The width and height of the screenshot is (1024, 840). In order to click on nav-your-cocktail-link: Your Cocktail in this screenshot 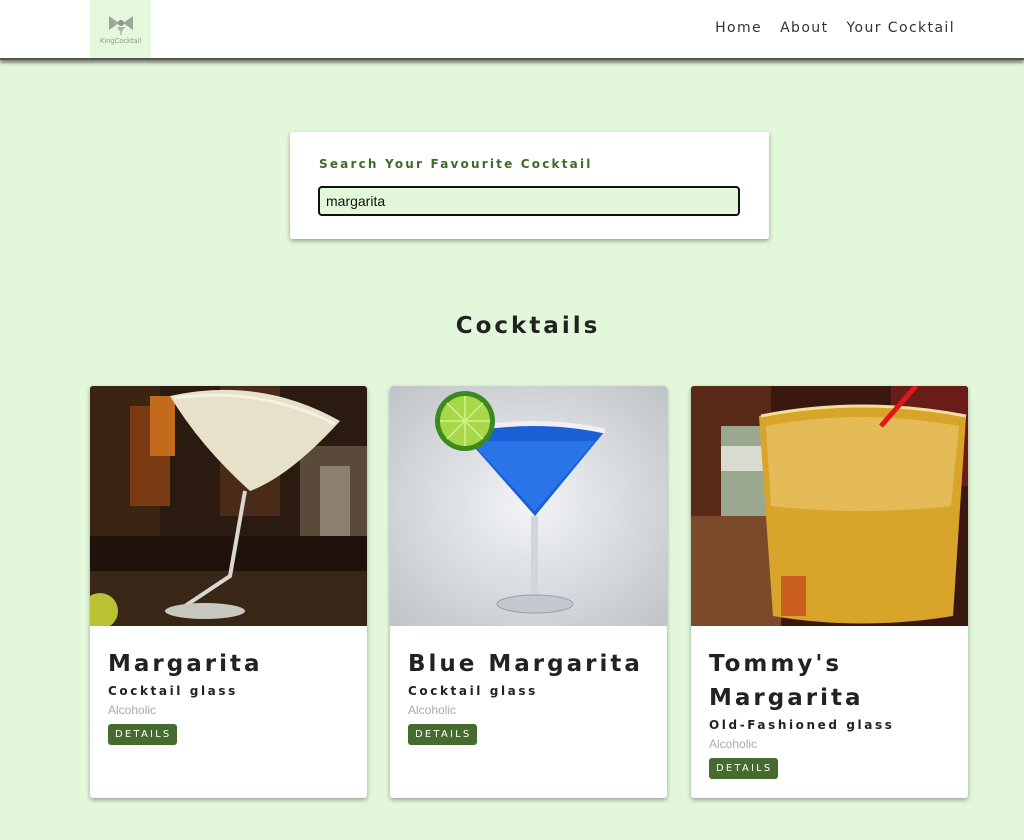, I will do `click(900, 28)`.